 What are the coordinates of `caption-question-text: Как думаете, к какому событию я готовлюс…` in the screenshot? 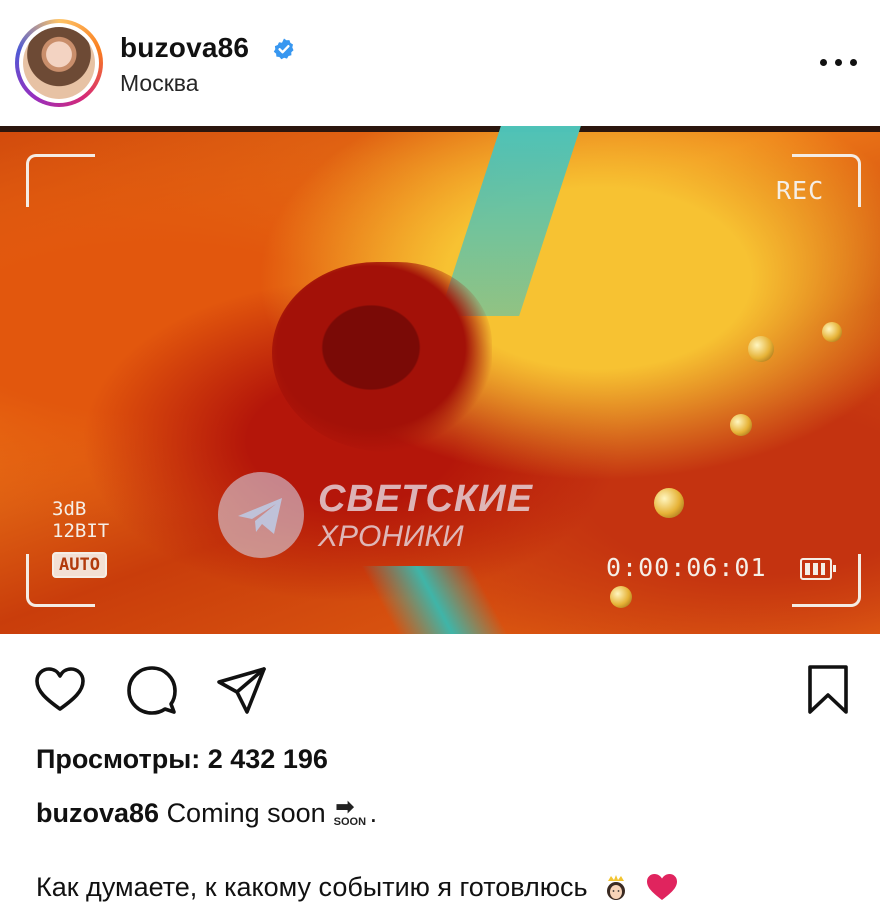 It's located at (312, 887).